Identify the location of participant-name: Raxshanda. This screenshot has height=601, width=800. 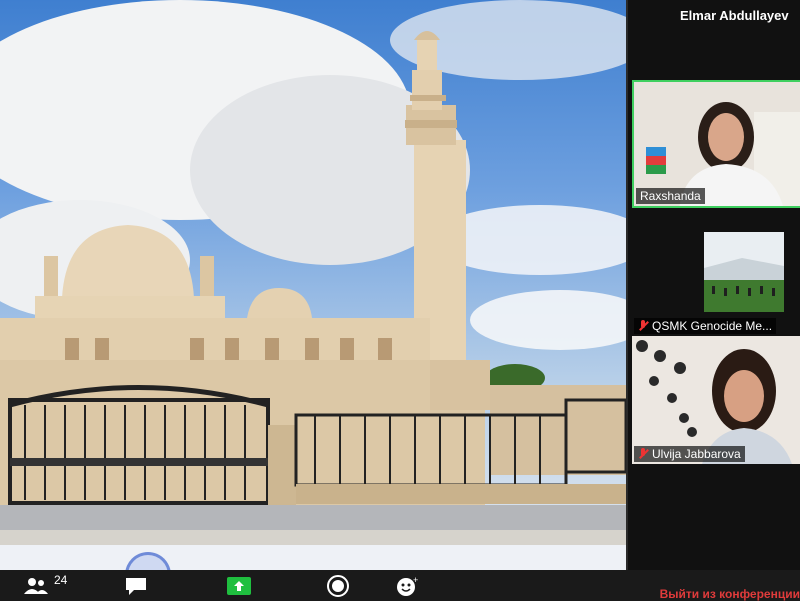
(670, 196).